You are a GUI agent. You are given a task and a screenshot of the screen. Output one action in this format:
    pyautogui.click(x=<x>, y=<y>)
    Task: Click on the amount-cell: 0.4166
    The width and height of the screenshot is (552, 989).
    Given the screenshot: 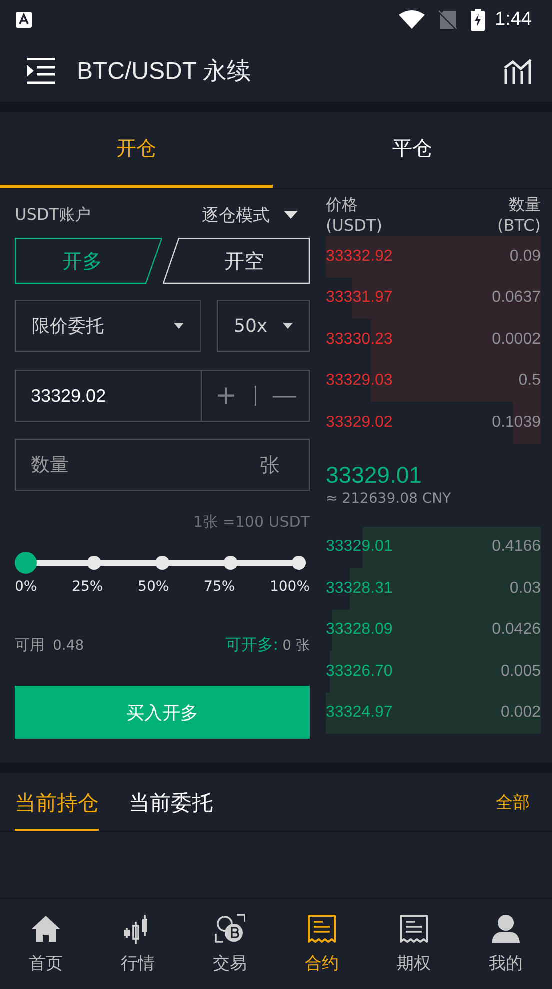 What is the action you would take?
    pyautogui.click(x=516, y=547)
    